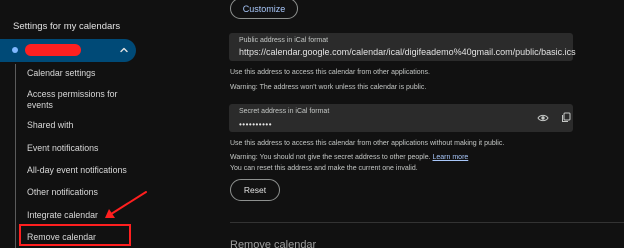  I want to click on calendar-color-dot, so click(15, 50).